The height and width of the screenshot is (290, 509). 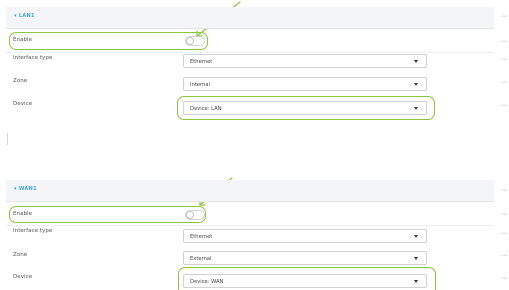 What do you see at coordinates (250, 191) in the screenshot?
I see `section-header: ▾ WAN1` at bounding box center [250, 191].